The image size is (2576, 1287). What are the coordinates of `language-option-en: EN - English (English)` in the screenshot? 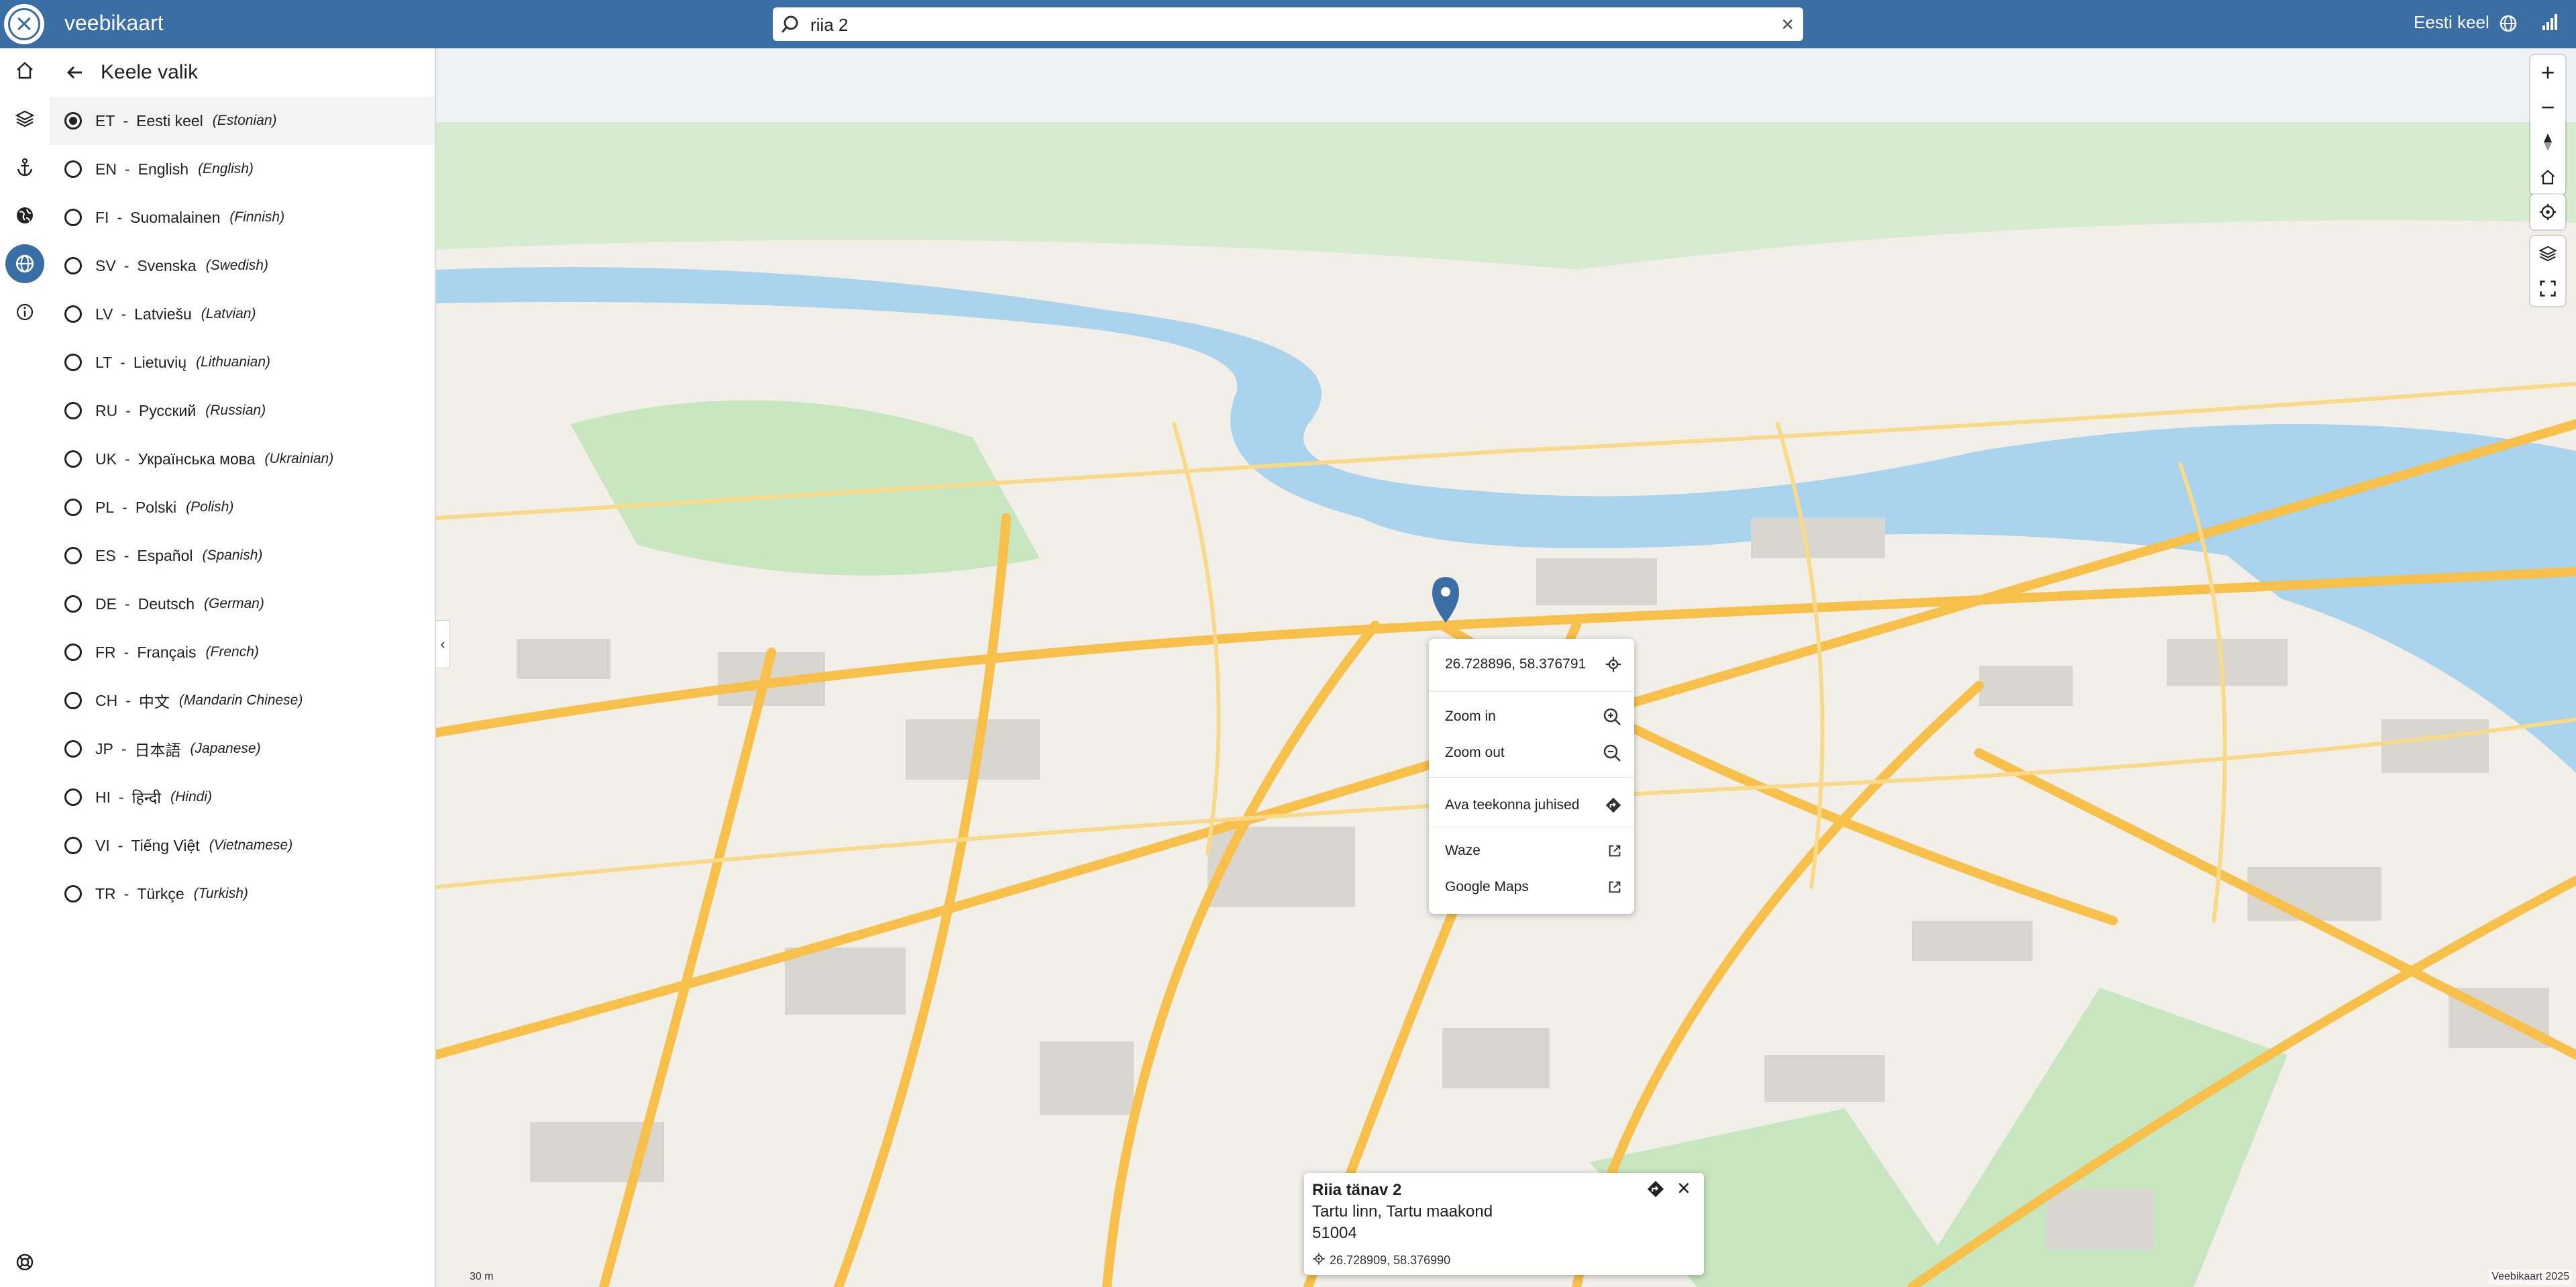 It's located at (242, 169).